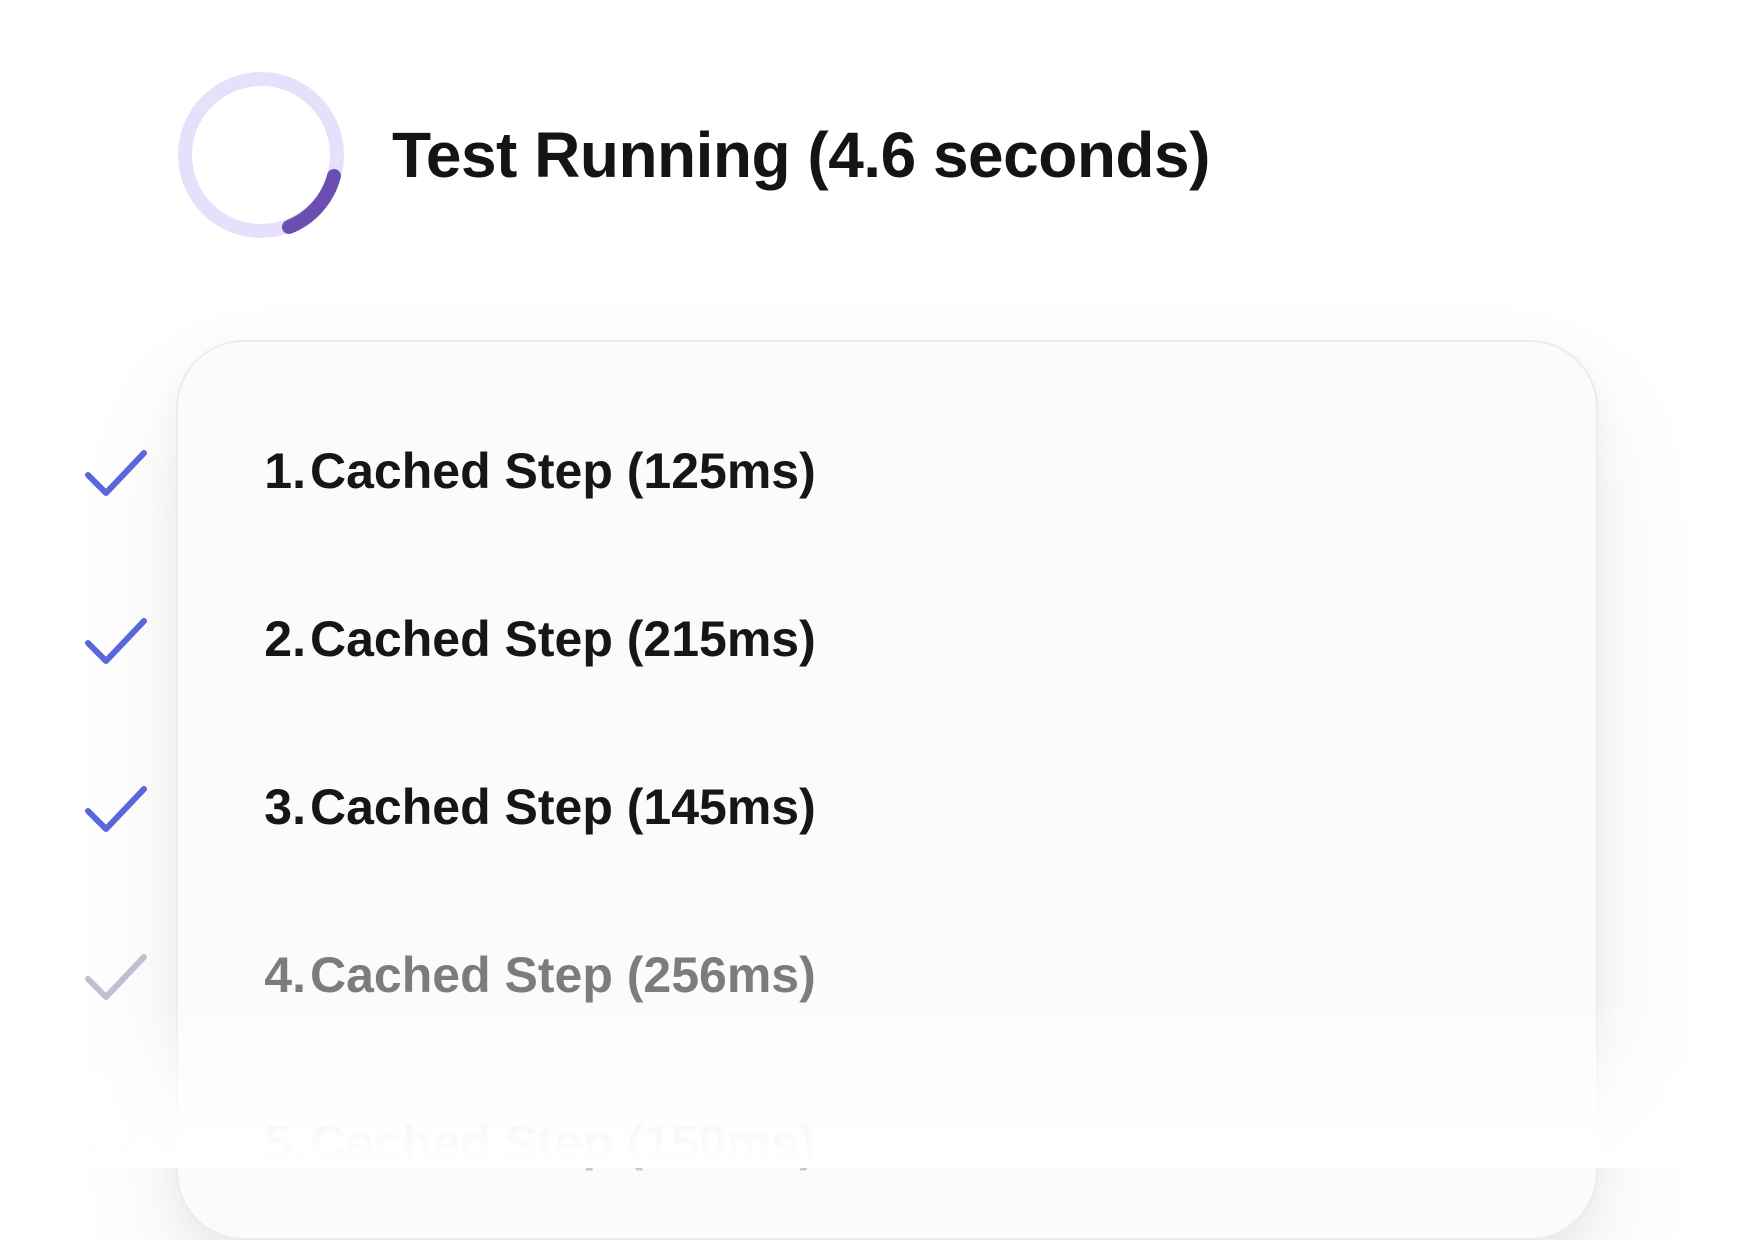 This screenshot has width=1764, height=1240. What do you see at coordinates (801, 155) in the screenshot?
I see `page-title: Test Running (4.6 seconds)` at bounding box center [801, 155].